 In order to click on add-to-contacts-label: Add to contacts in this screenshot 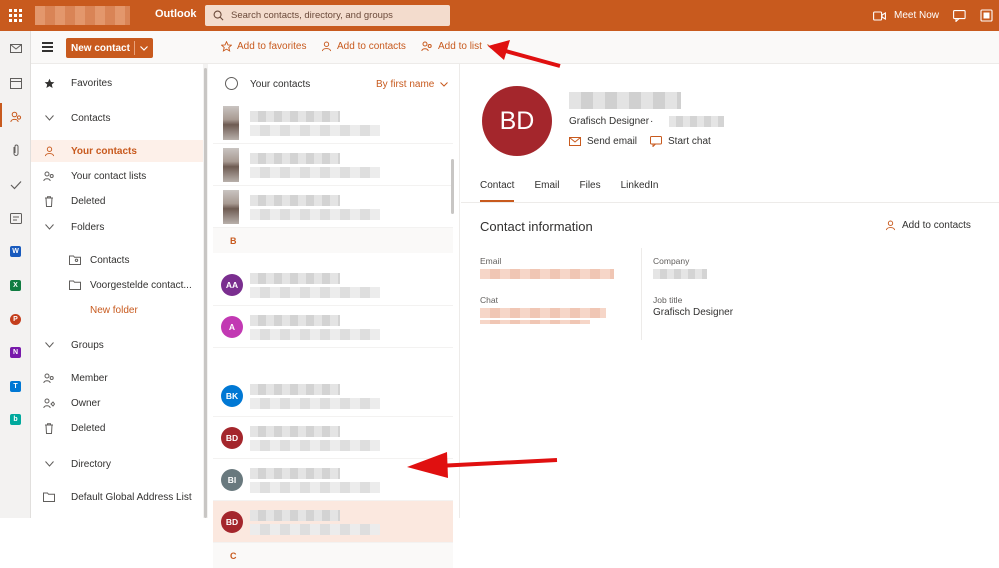, I will do `click(371, 46)`.